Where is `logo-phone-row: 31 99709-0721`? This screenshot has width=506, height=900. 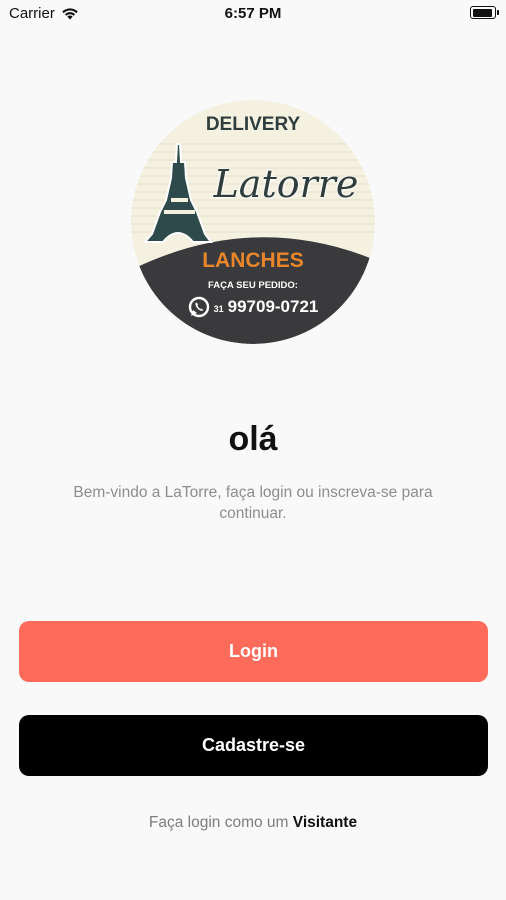 logo-phone-row: 31 99709-0721 is located at coordinates (253, 307).